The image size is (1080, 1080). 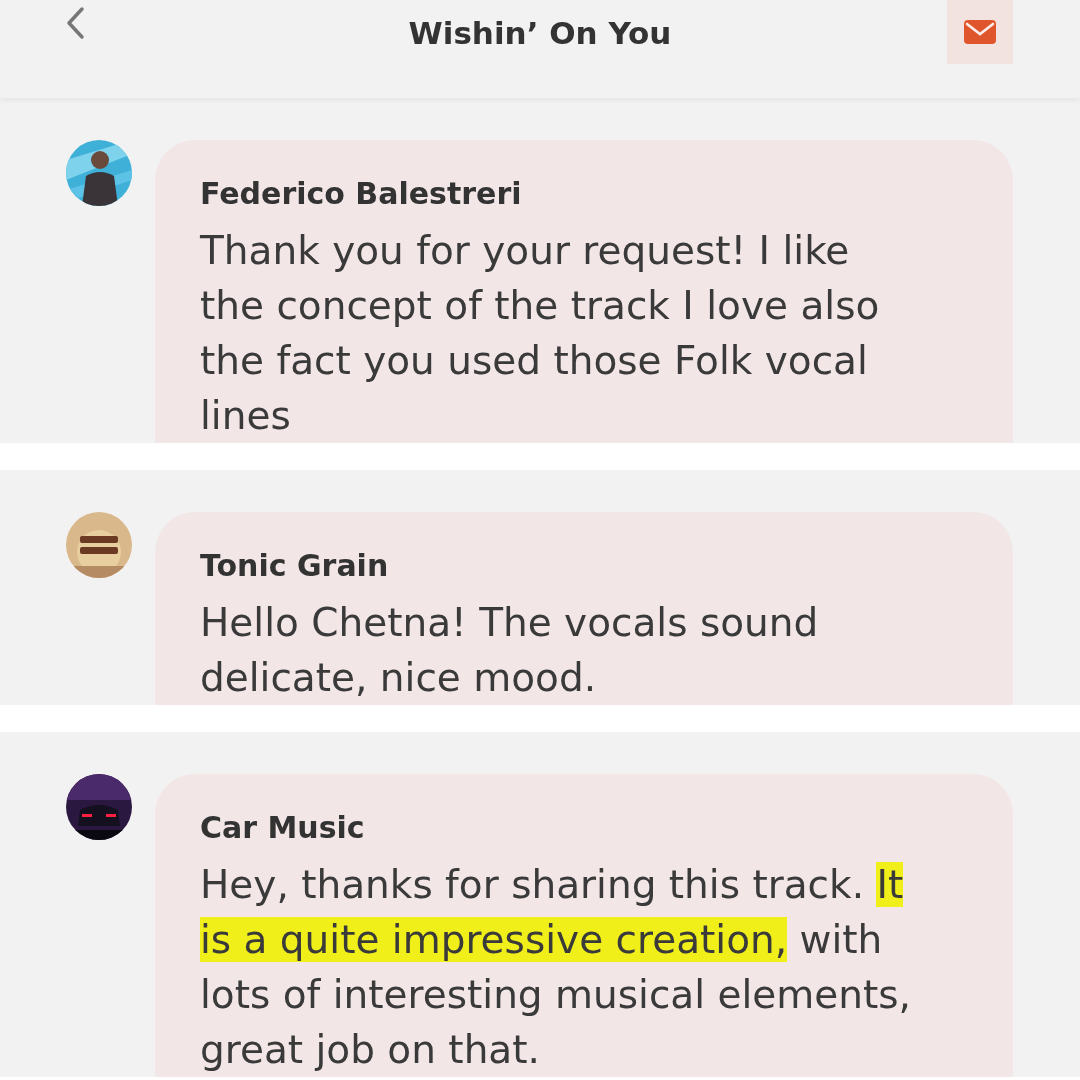 What do you see at coordinates (295, 565) in the screenshot?
I see `author-name: Tonic Grain` at bounding box center [295, 565].